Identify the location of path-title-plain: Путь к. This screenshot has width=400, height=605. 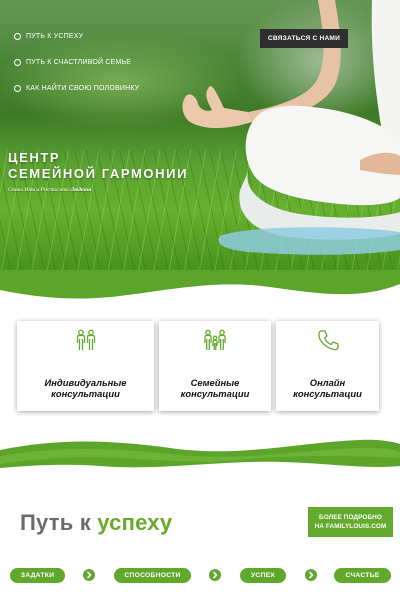
(59, 522).